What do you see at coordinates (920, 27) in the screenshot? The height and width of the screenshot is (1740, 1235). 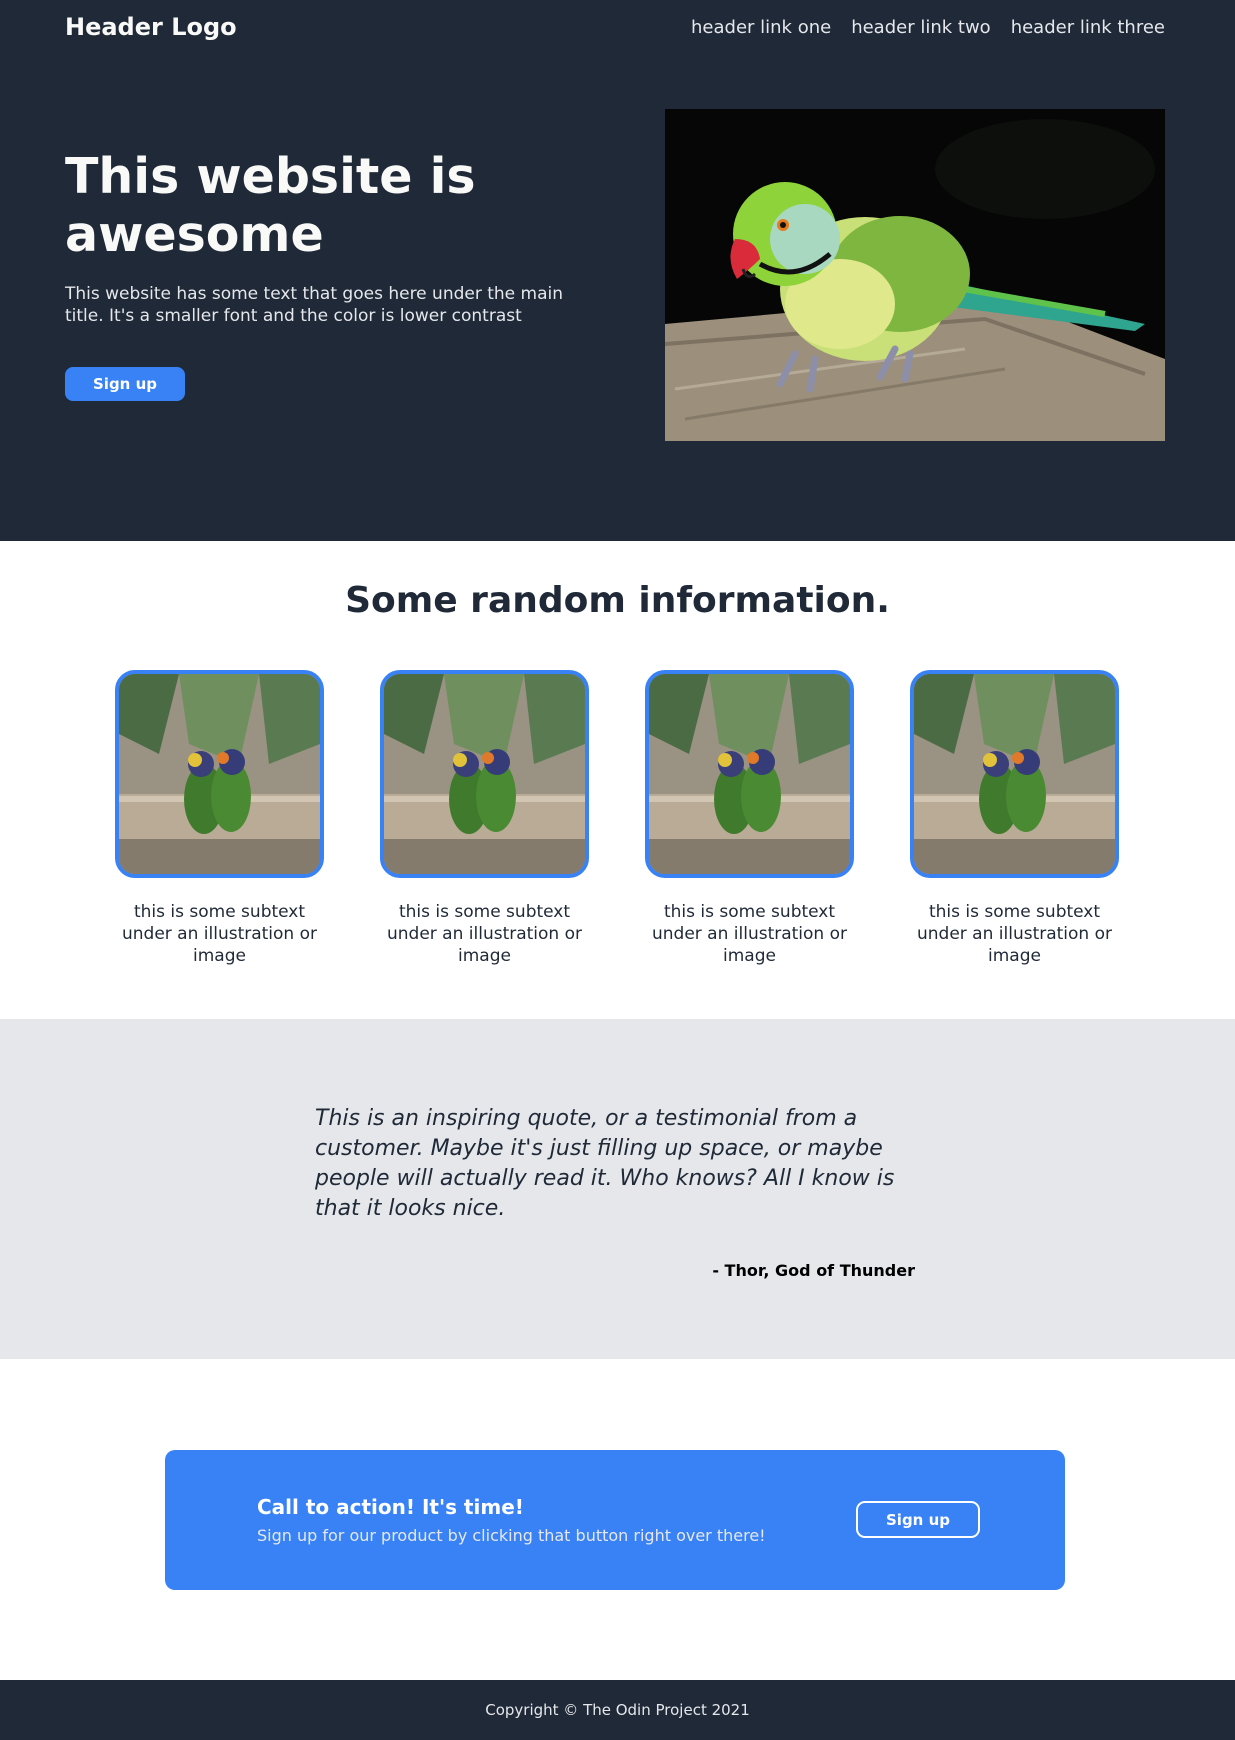 I see `header-link-two: header link two` at bounding box center [920, 27].